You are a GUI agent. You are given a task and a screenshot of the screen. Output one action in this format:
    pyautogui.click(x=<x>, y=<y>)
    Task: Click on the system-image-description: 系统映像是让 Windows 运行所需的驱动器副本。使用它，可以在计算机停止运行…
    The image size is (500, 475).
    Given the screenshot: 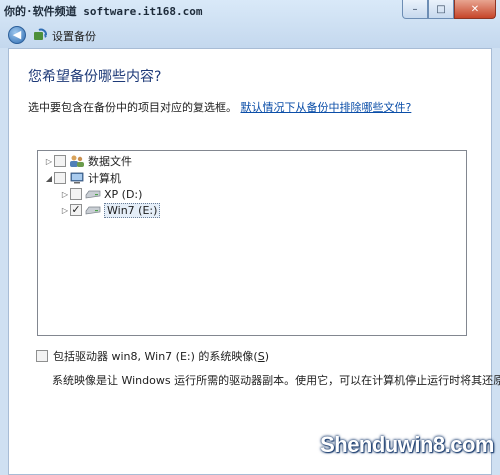 What is the action you would take?
    pyautogui.click(x=276, y=380)
    